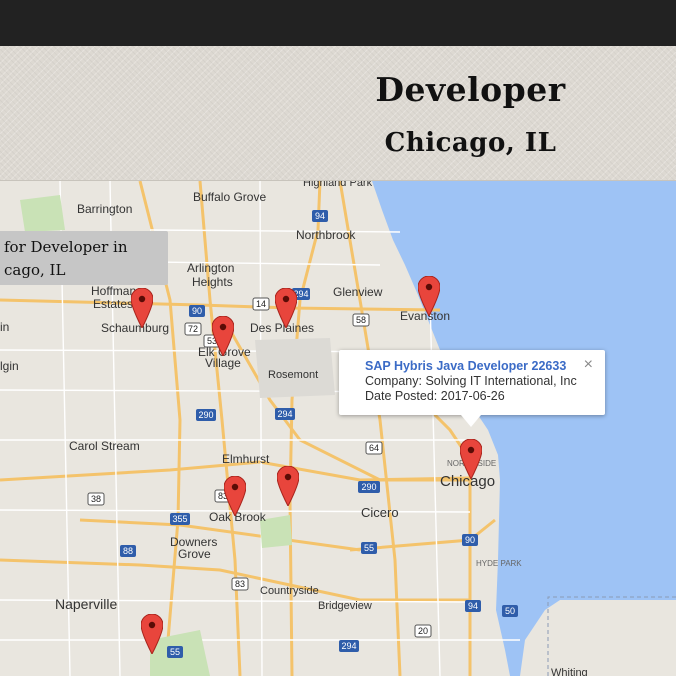 This screenshot has height=676, width=676. I want to click on label-elmhurst: Elmhurst, so click(246, 459).